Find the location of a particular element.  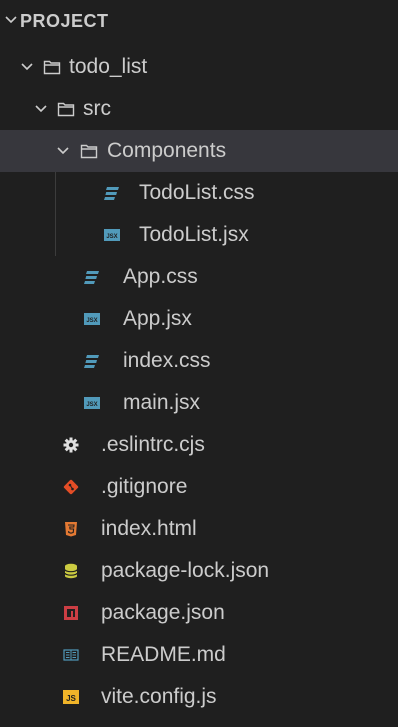

tree-file-gitignore: .gitignore is located at coordinates (199, 487).